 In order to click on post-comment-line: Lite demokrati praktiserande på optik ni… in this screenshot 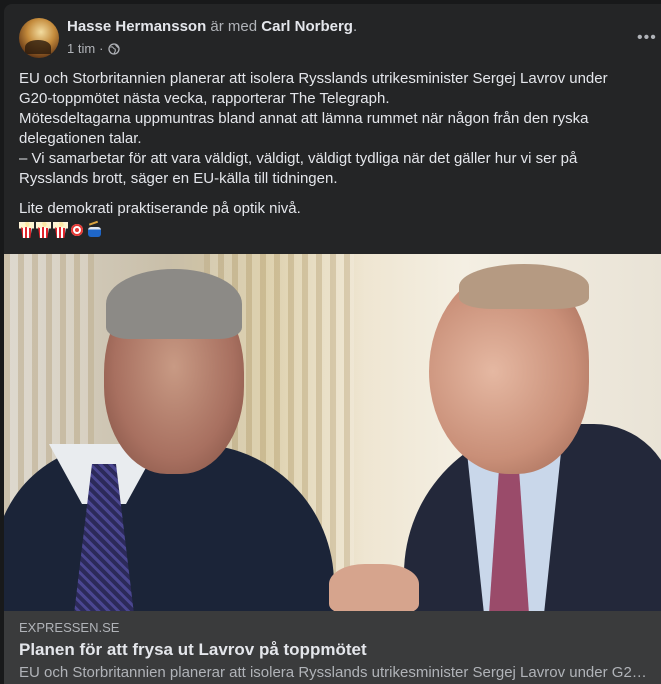, I will do `click(160, 208)`.